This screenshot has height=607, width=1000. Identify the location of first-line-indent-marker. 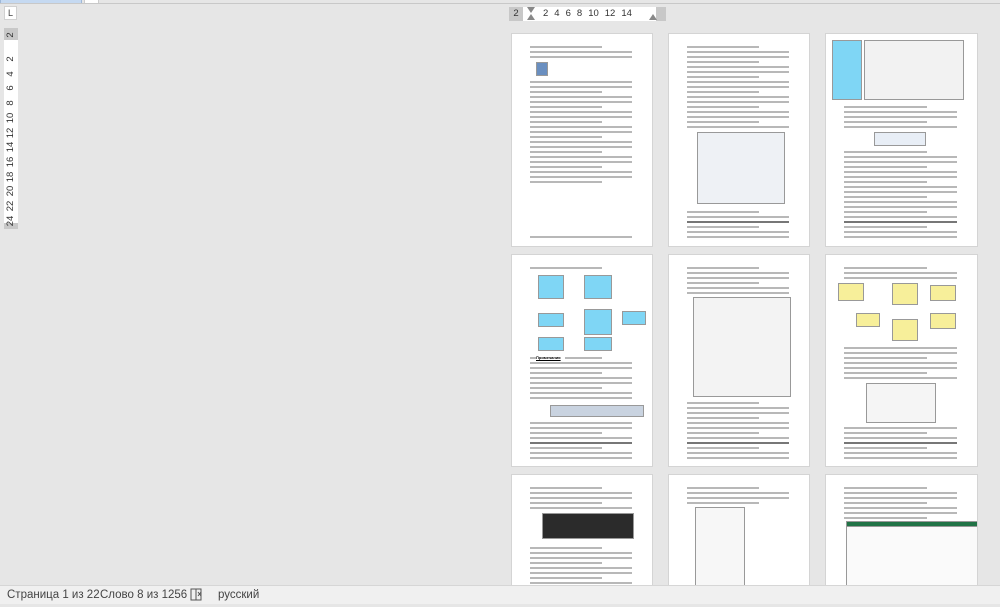
(531, 10).